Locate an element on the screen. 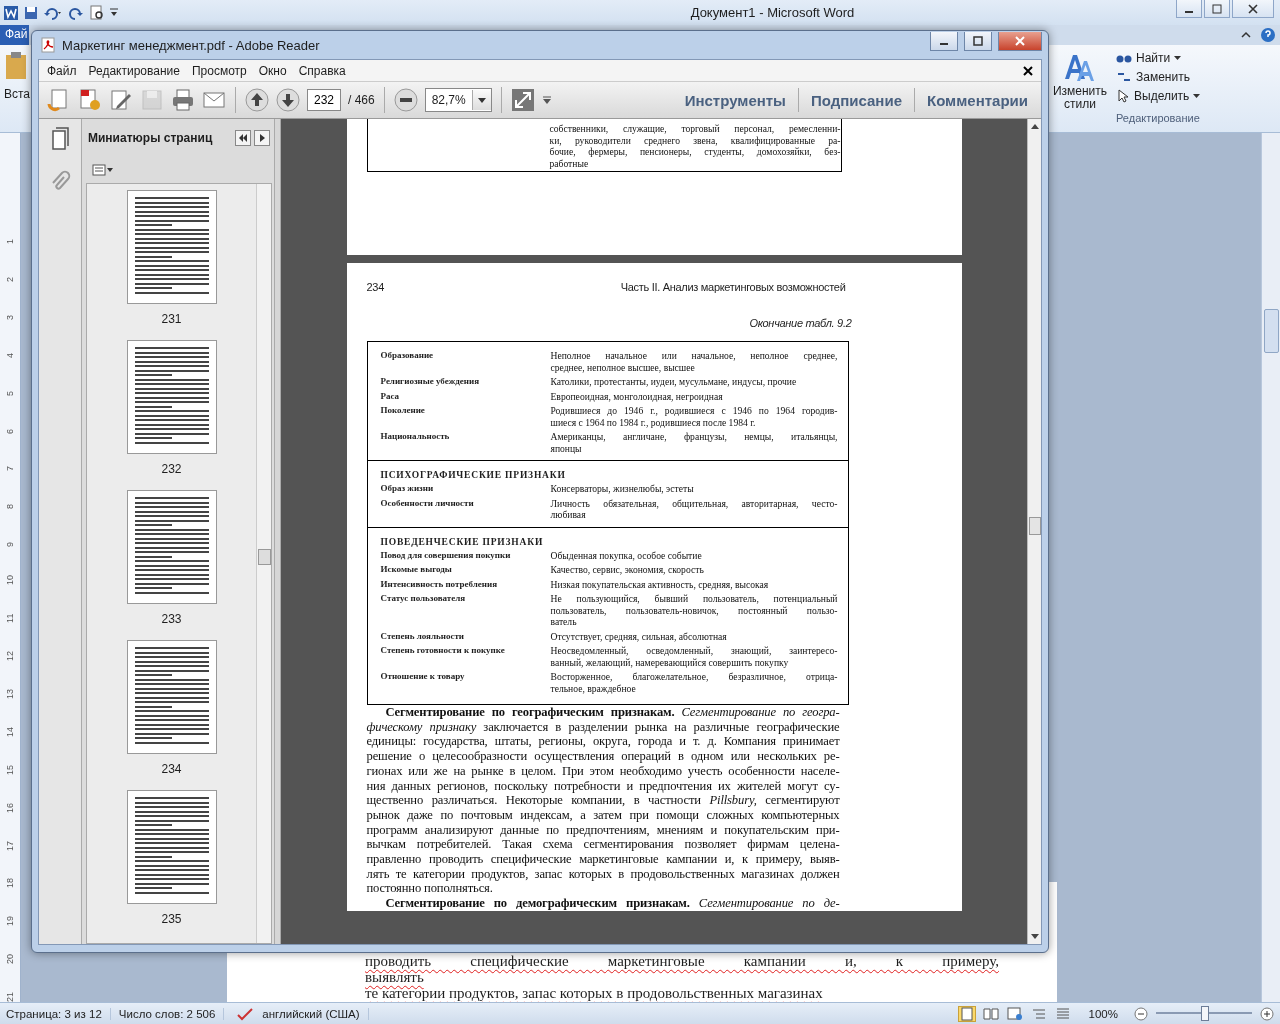 This screenshot has height=1024, width=1280. collapse-panel-button is located at coordinates (243, 138).